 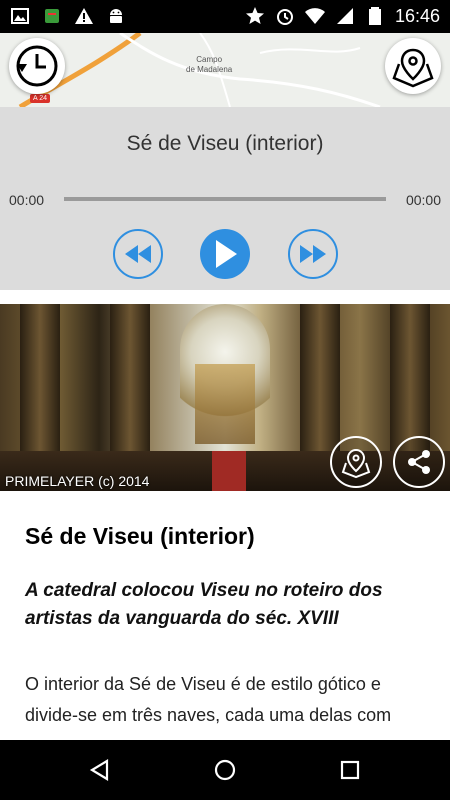 I want to click on play-button, so click(x=225, y=254).